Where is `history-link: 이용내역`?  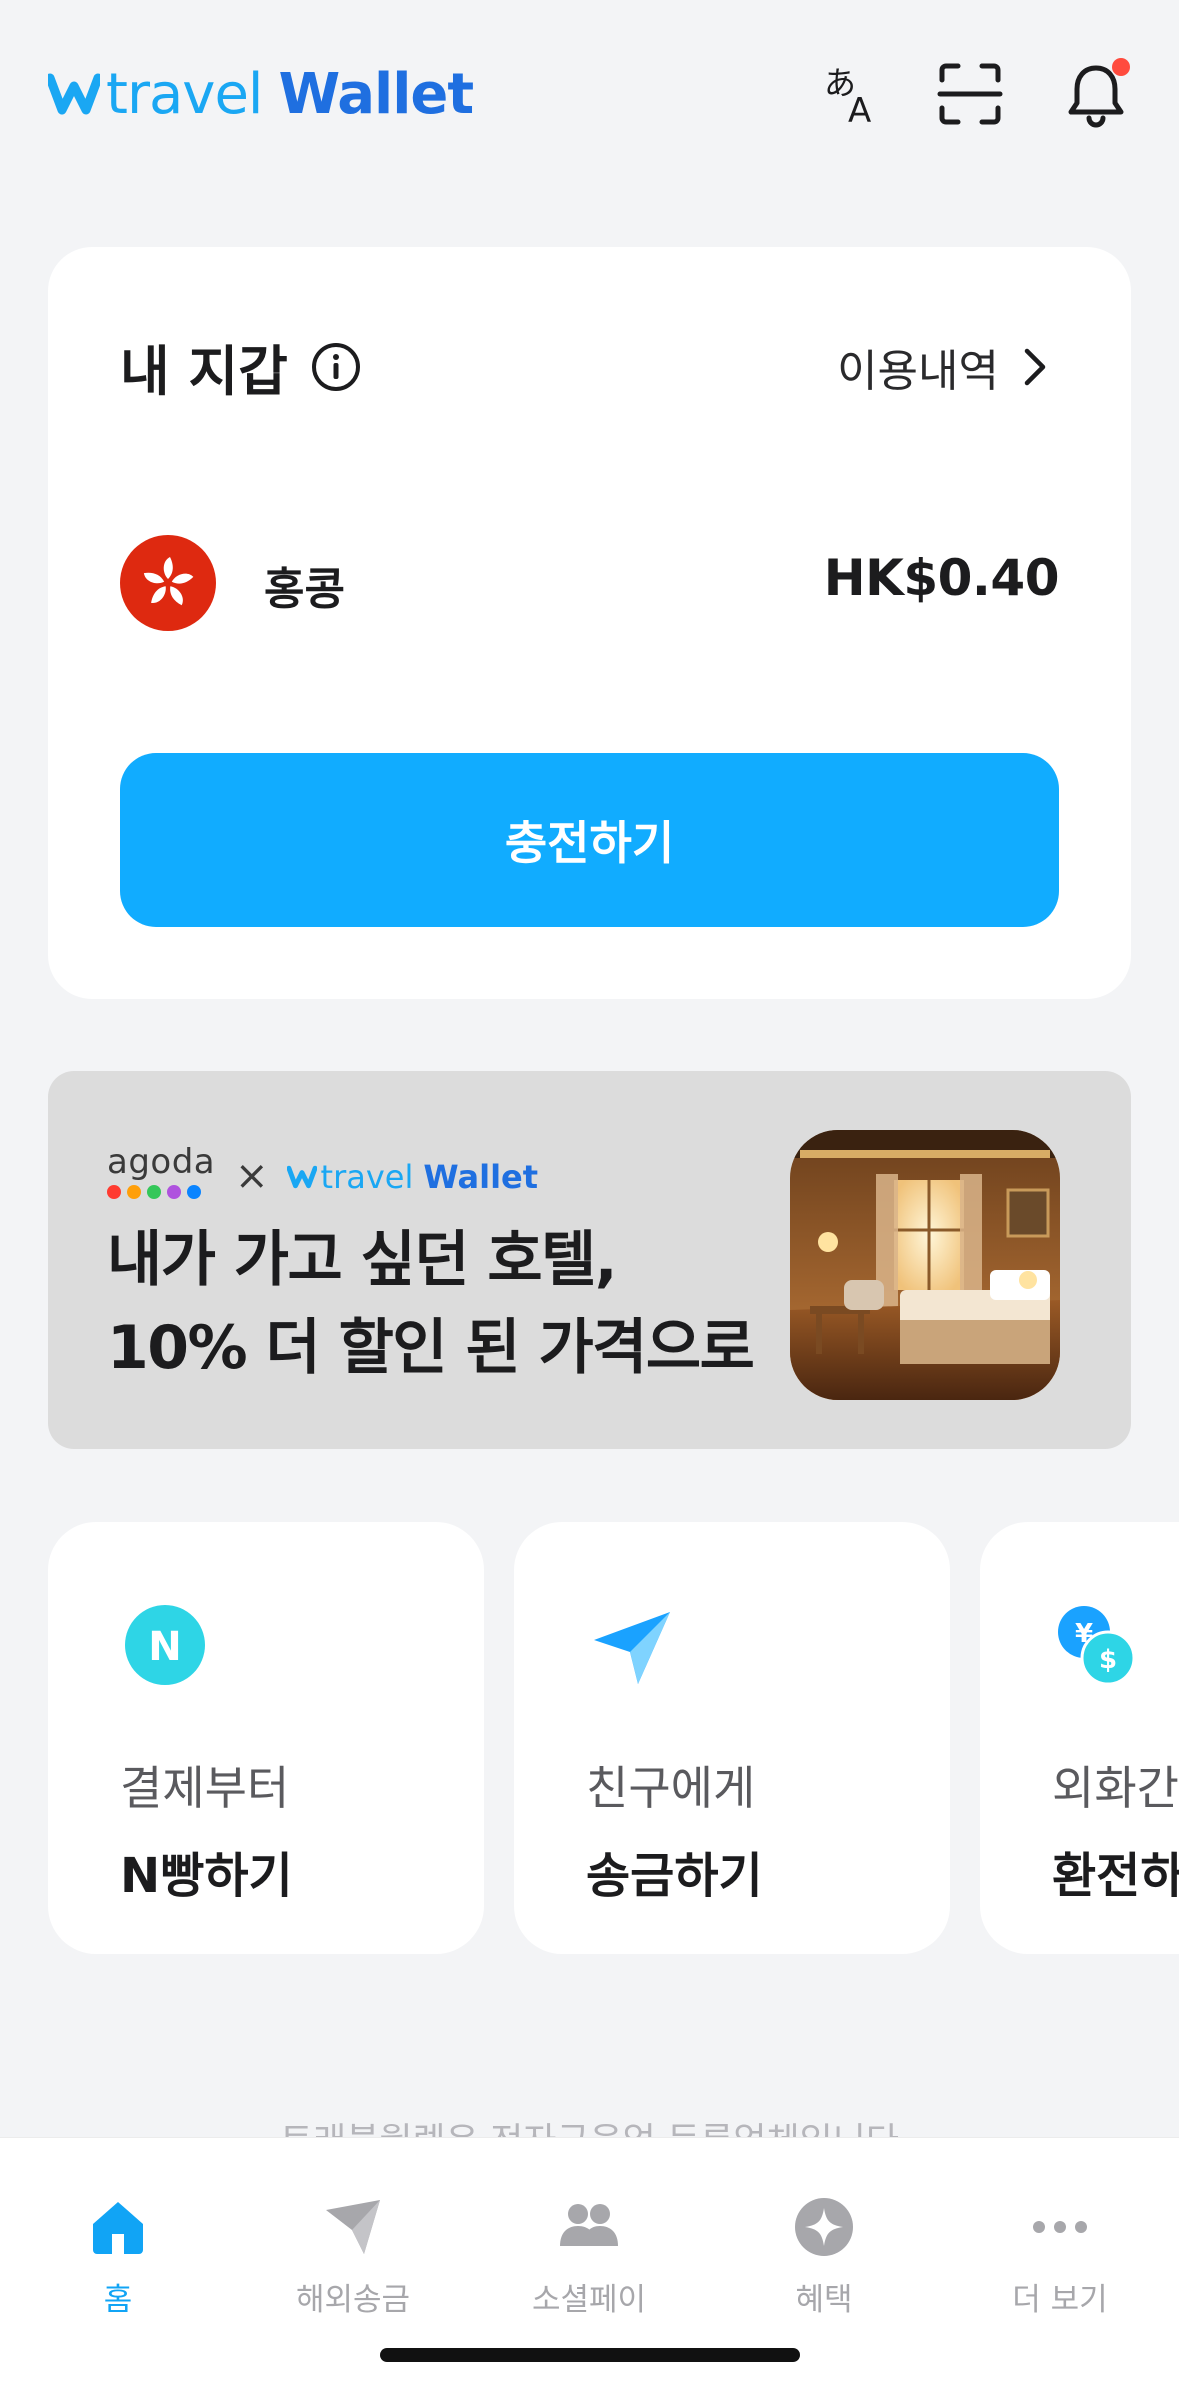
history-link: 이용내역 is located at coordinates (945, 367).